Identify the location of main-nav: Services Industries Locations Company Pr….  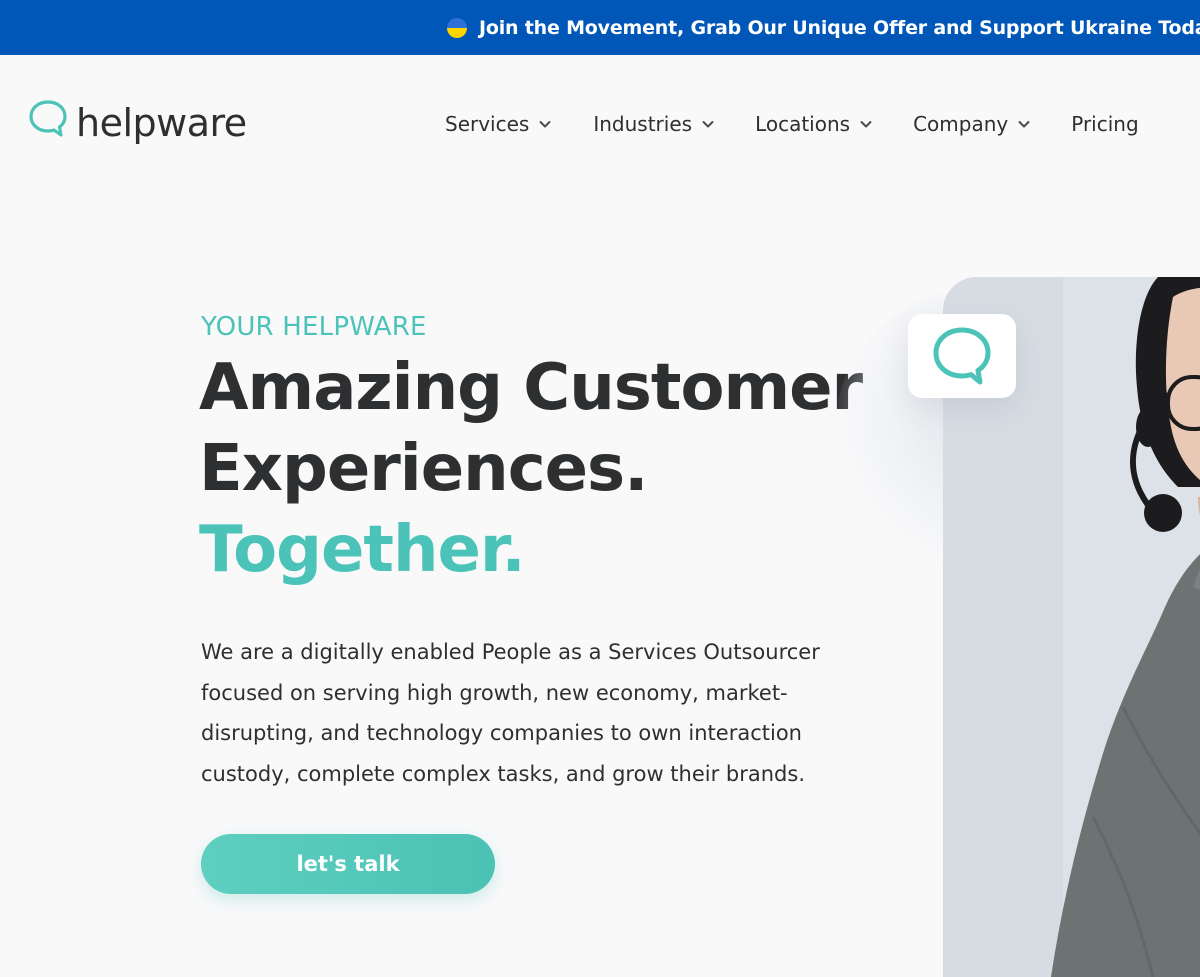
(792, 124).